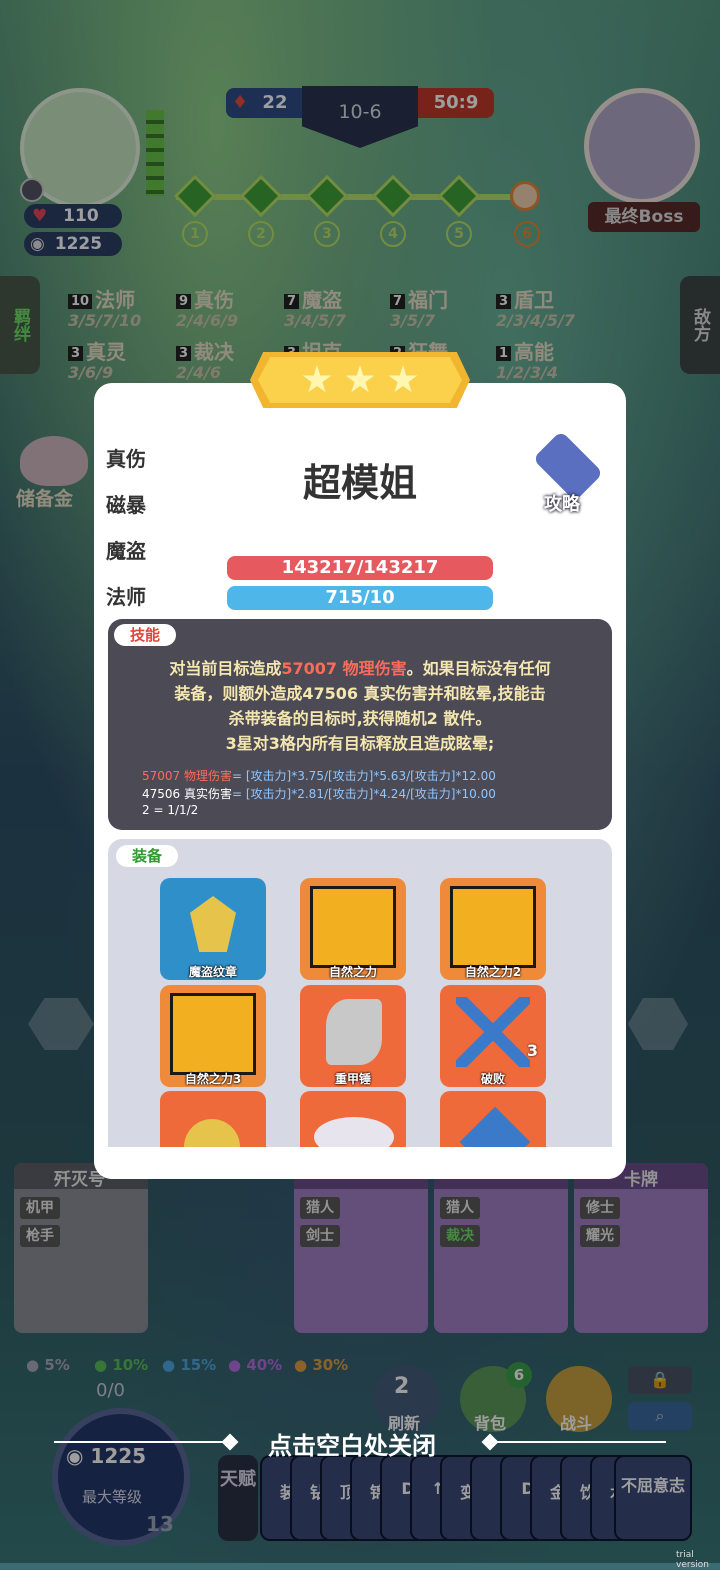 The height and width of the screenshot is (1570, 720). Describe the element at coordinates (170, 810) in the screenshot. I see `skill-formula: 2 = 1/1/2` at that location.